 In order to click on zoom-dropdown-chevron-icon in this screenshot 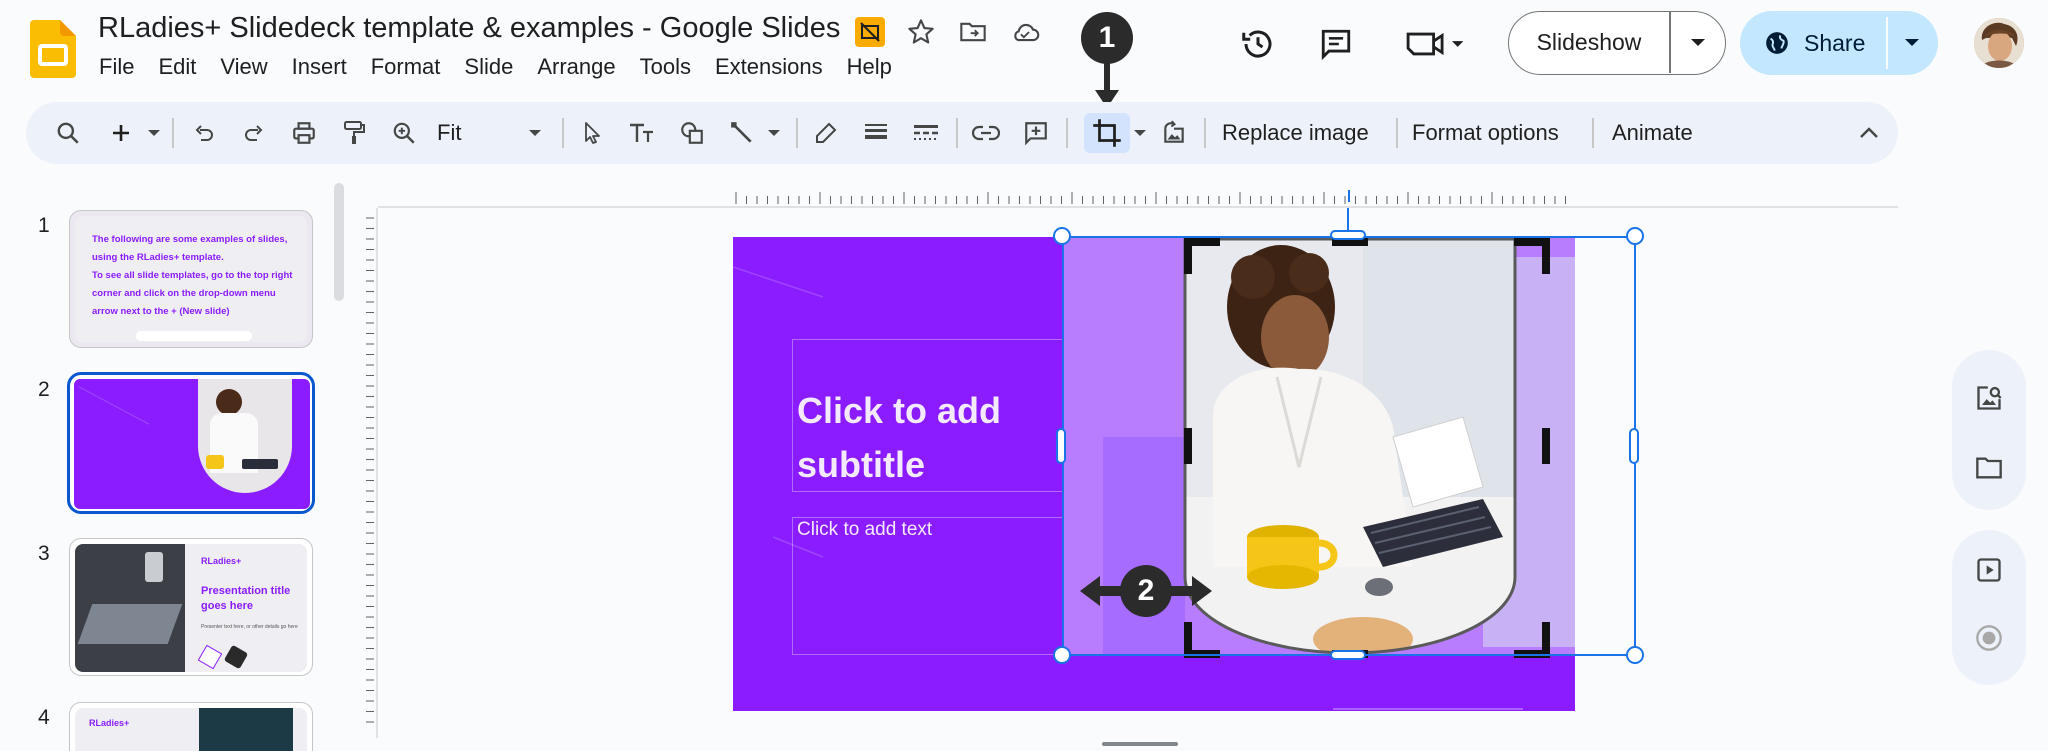, I will do `click(535, 133)`.